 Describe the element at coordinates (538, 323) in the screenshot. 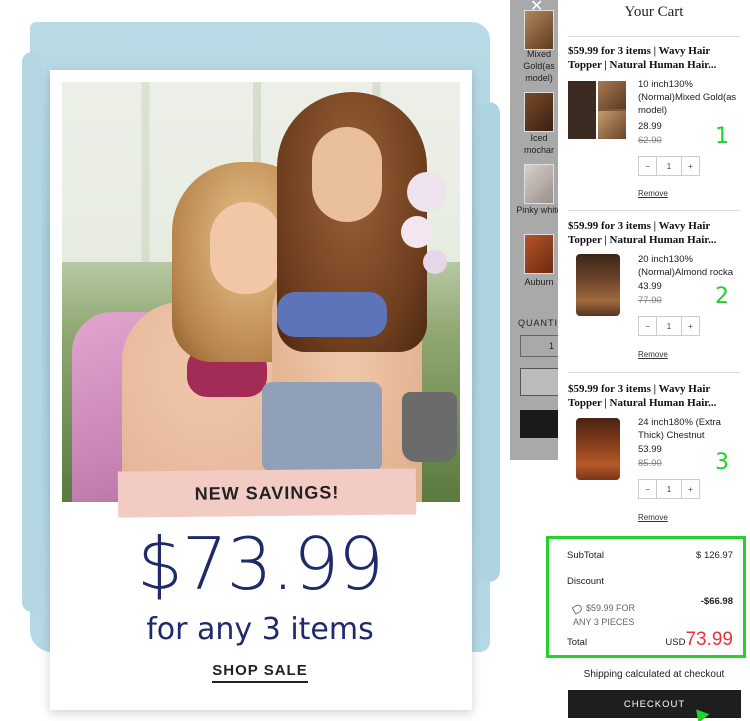

I see `quantity-label: QUANTIT` at that location.